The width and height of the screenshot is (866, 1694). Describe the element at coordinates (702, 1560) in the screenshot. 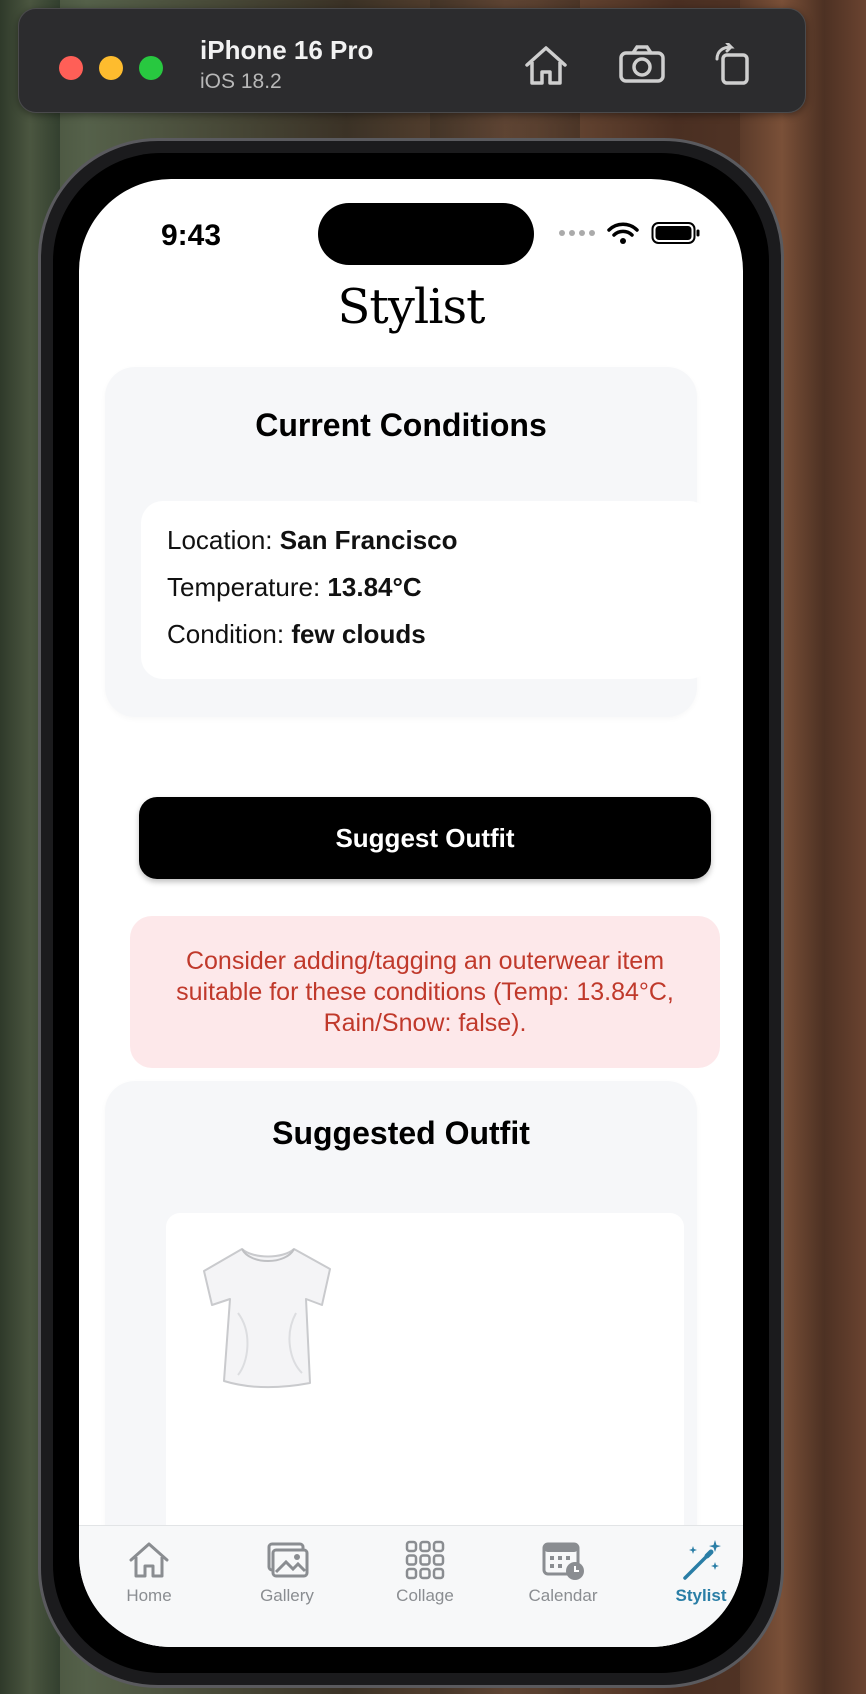

I see `magic-wand-icon` at that location.